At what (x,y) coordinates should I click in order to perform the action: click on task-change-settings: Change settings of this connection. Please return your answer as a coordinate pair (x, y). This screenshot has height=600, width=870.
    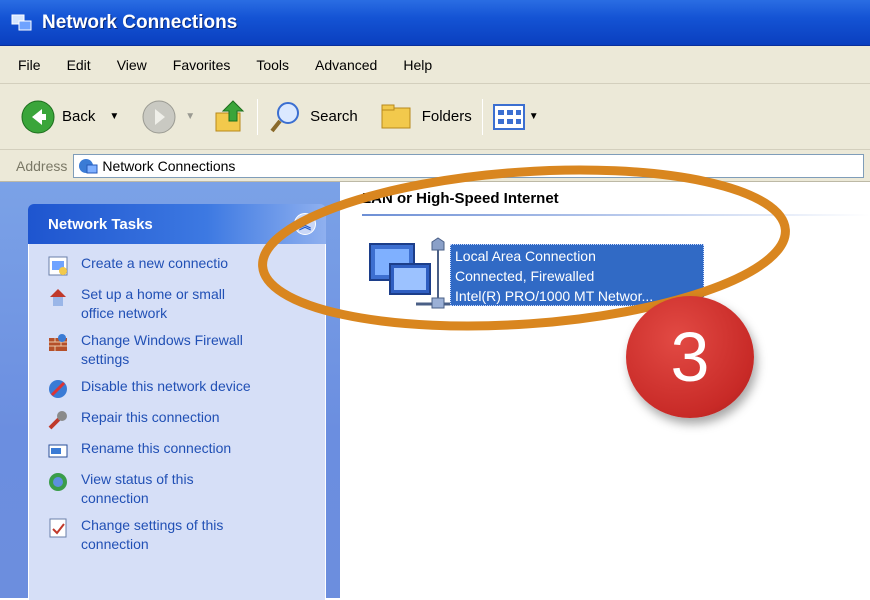
    Looking at the image, I should click on (182, 535).